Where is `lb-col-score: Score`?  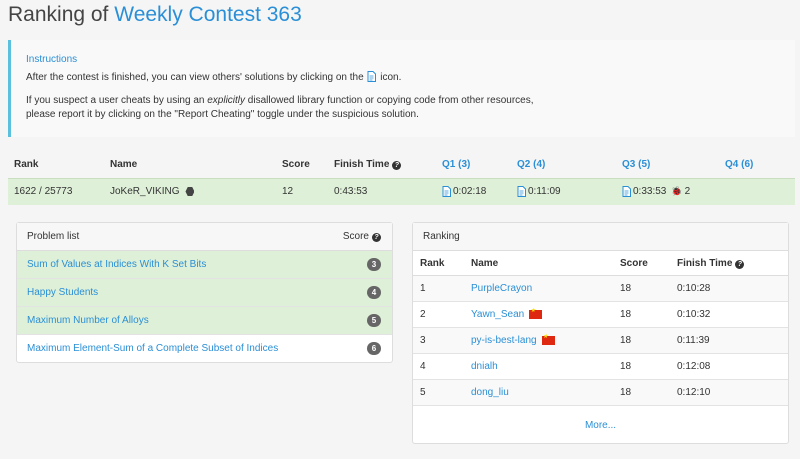 lb-col-score: Score is located at coordinates (634, 263).